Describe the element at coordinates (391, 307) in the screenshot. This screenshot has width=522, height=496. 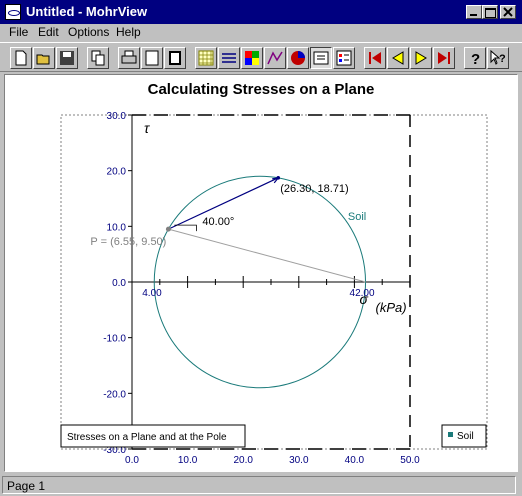
I see `x-axis-label: (kPa)` at that location.